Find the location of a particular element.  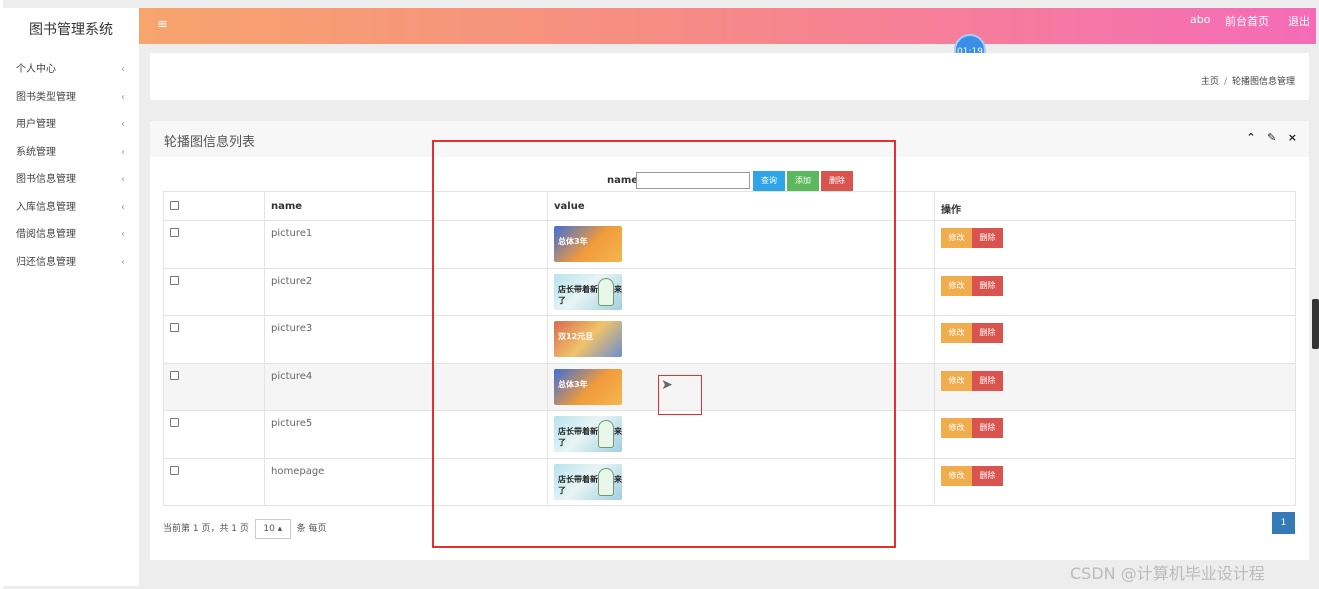

sidebar-item-stock-in: 入库信息管理 ‹ is located at coordinates (71, 208).